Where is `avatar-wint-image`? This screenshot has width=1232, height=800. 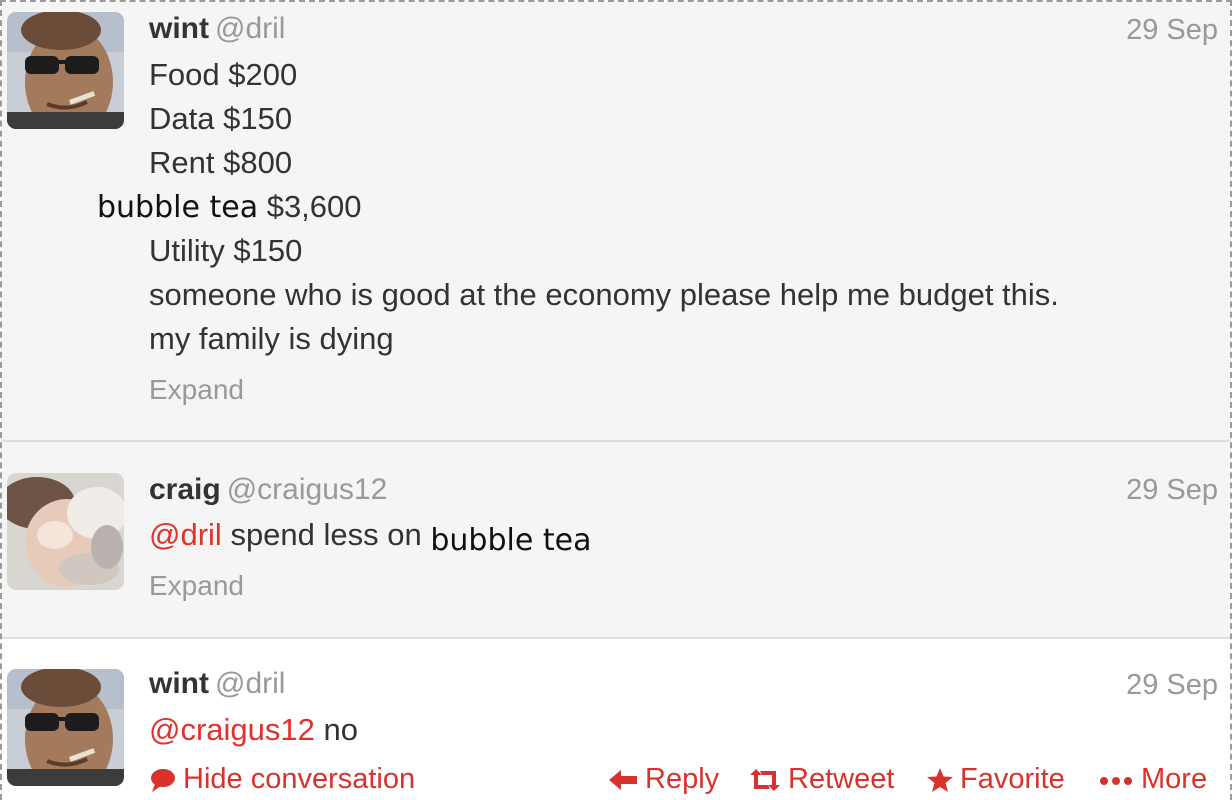
avatar-wint-image is located at coordinates (65, 70).